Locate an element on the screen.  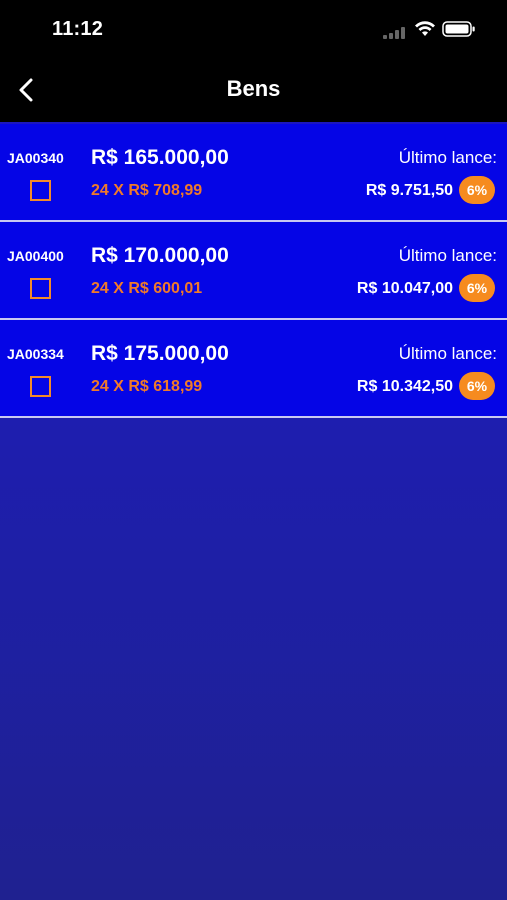
item-code: JA00400 is located at coordinates (35, 256).